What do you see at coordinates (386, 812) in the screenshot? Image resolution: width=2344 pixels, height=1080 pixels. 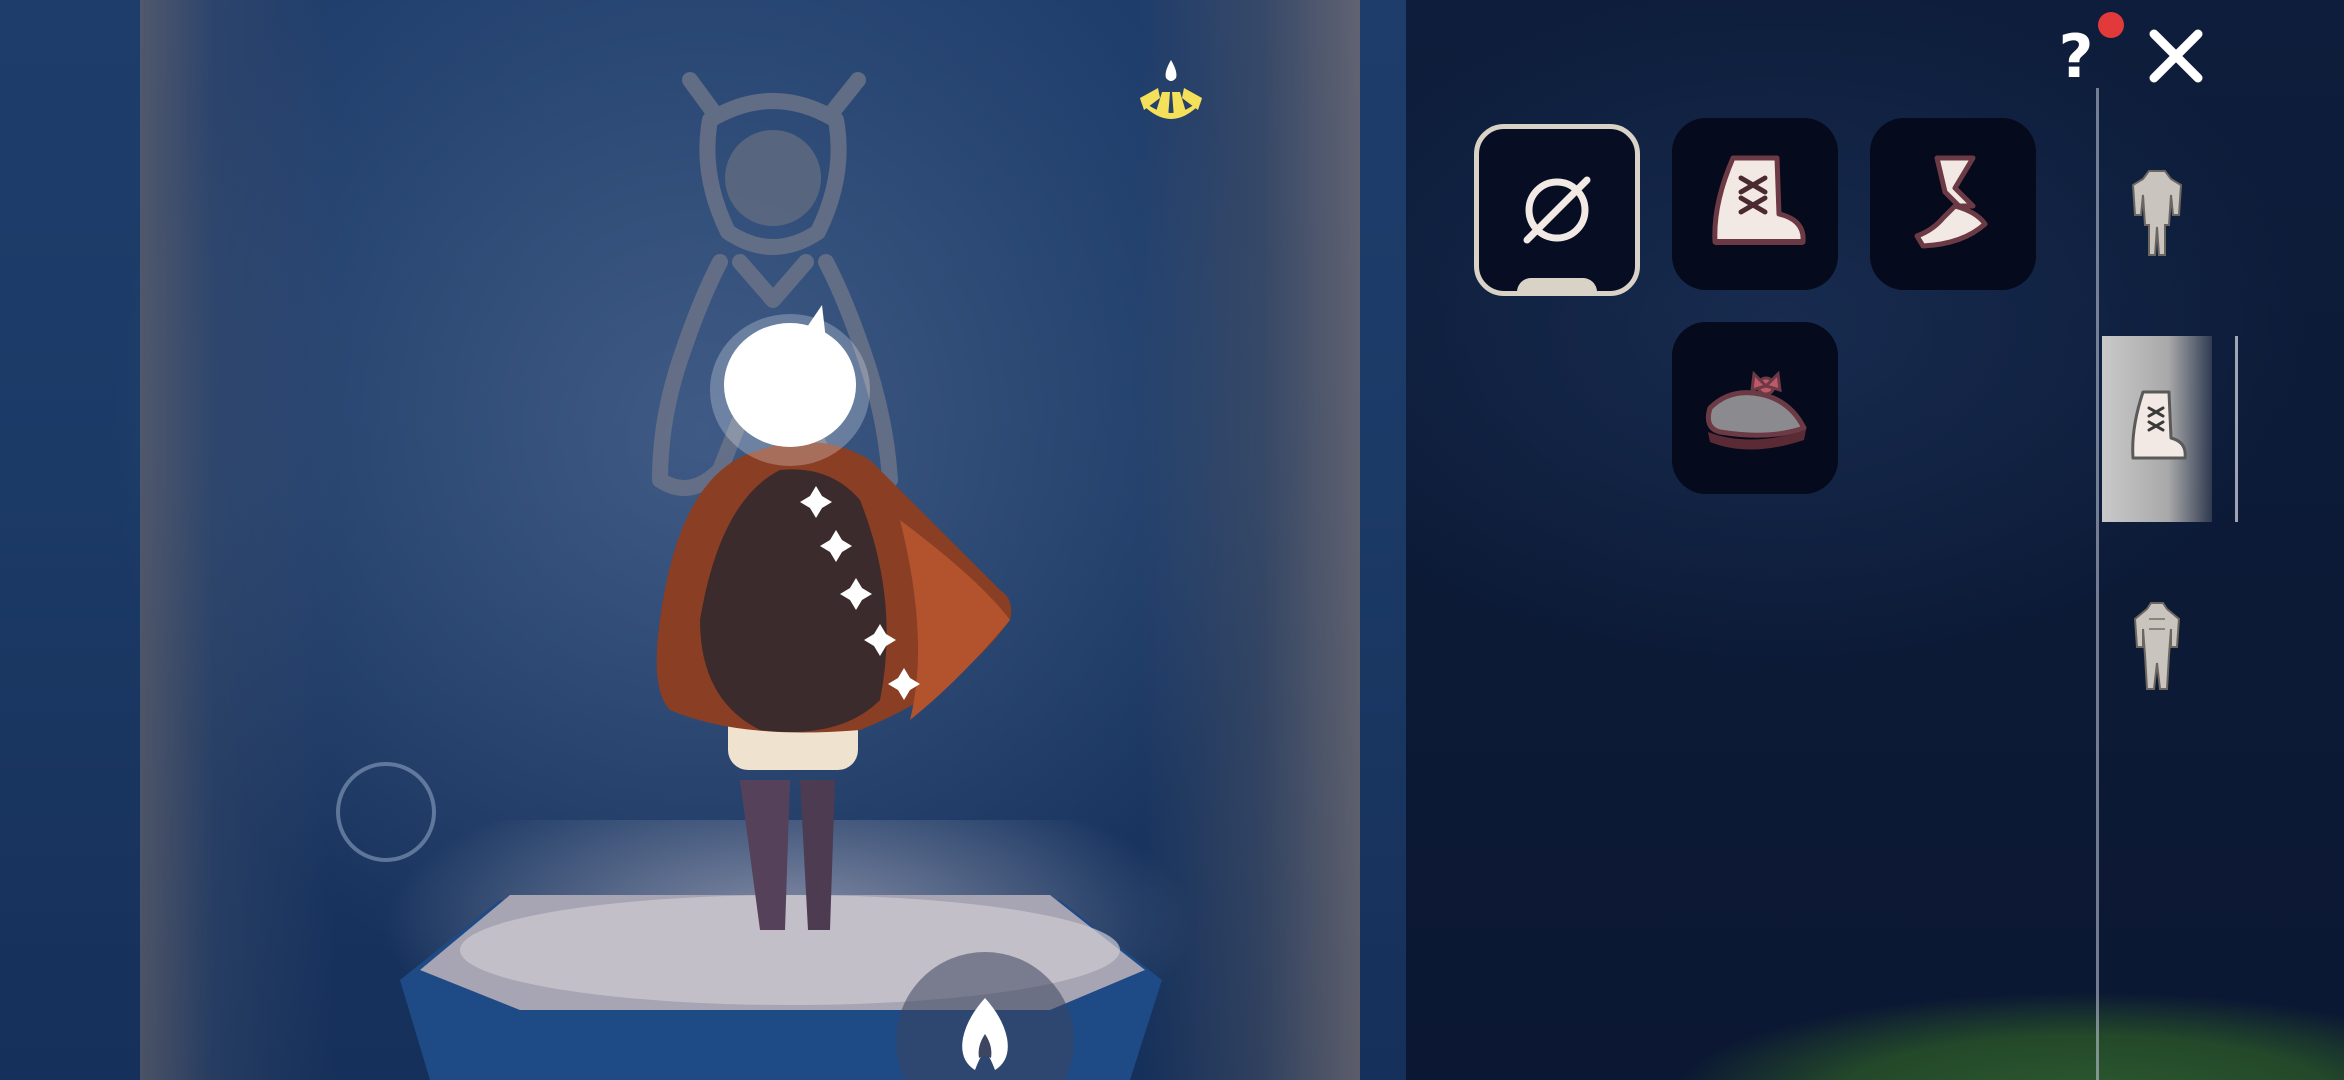 I see `virtual-joystick` at bounding box center [386, 812].